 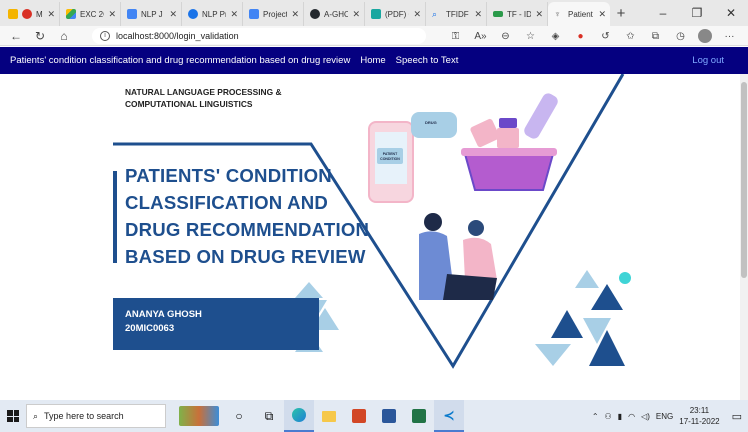 I want to click on browser-tab: ⌕ TFIDF E ✕, so click(x=456, y=14).